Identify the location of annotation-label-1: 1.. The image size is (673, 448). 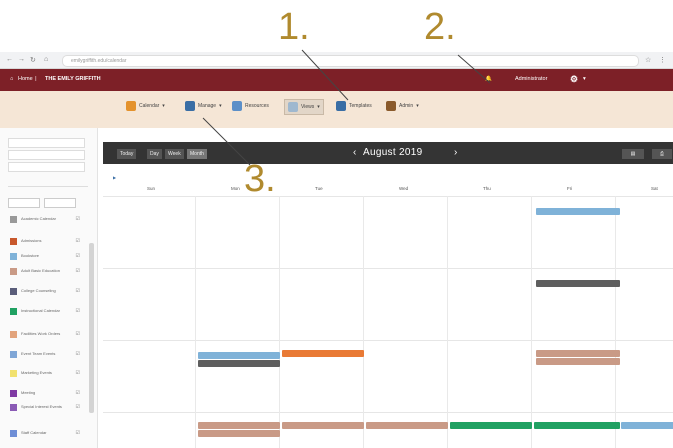
(294, 27).